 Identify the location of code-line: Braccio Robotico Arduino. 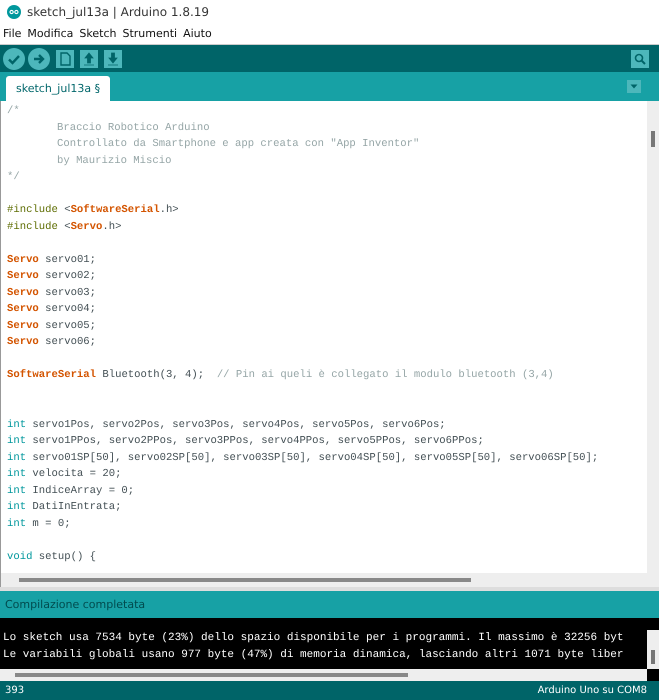
(133, 128).